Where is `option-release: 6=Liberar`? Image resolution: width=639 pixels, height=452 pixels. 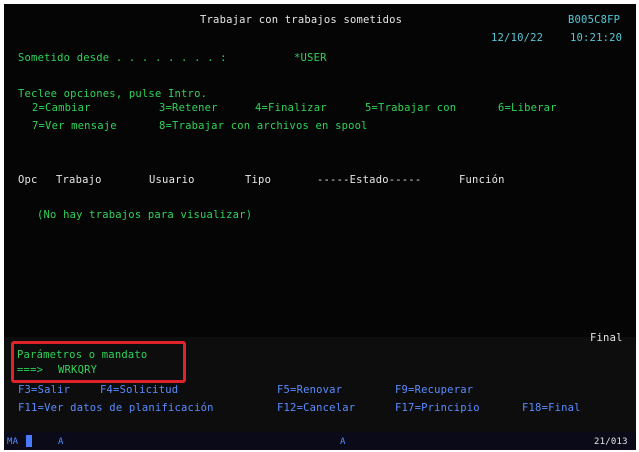 option-release: 6=Liberar is located at coordinates (527, 108).